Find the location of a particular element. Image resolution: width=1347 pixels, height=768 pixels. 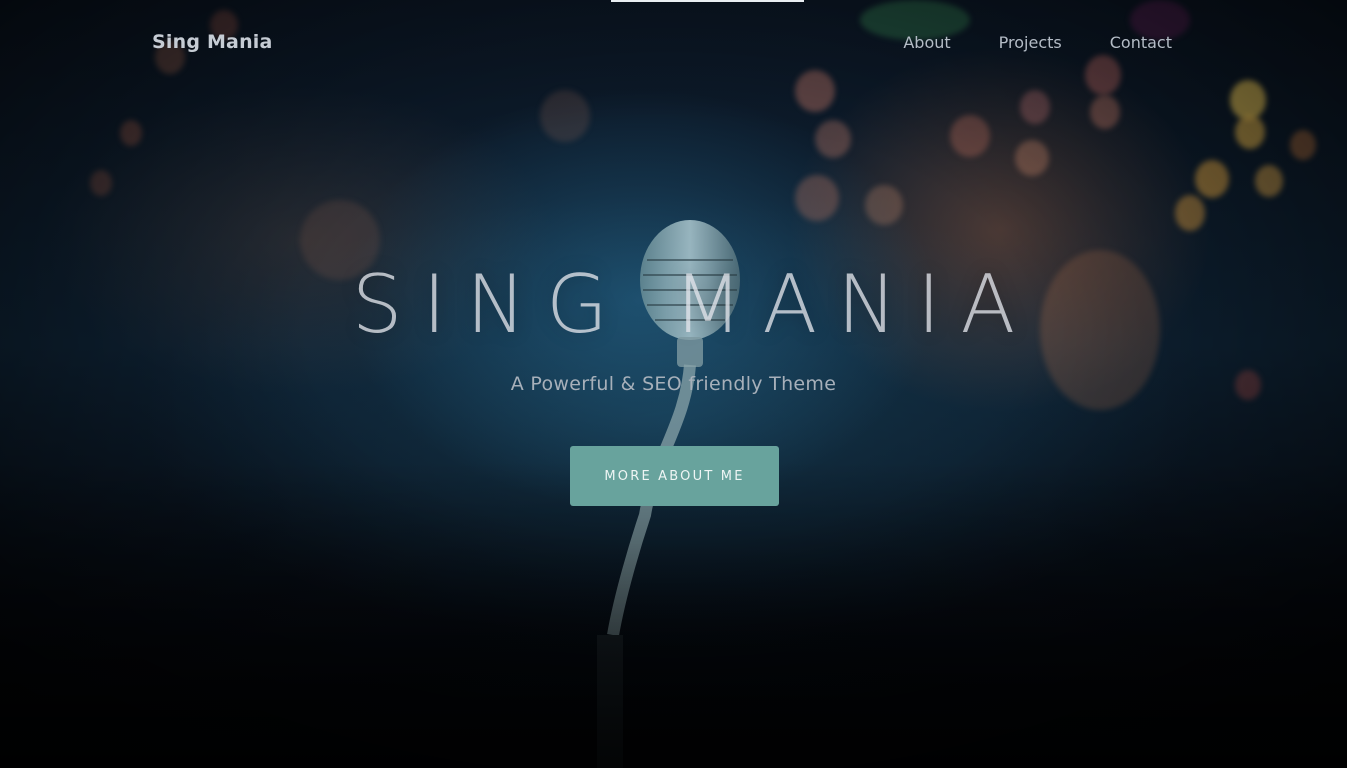

top-accent-bar is located at coordinates (707, 1).